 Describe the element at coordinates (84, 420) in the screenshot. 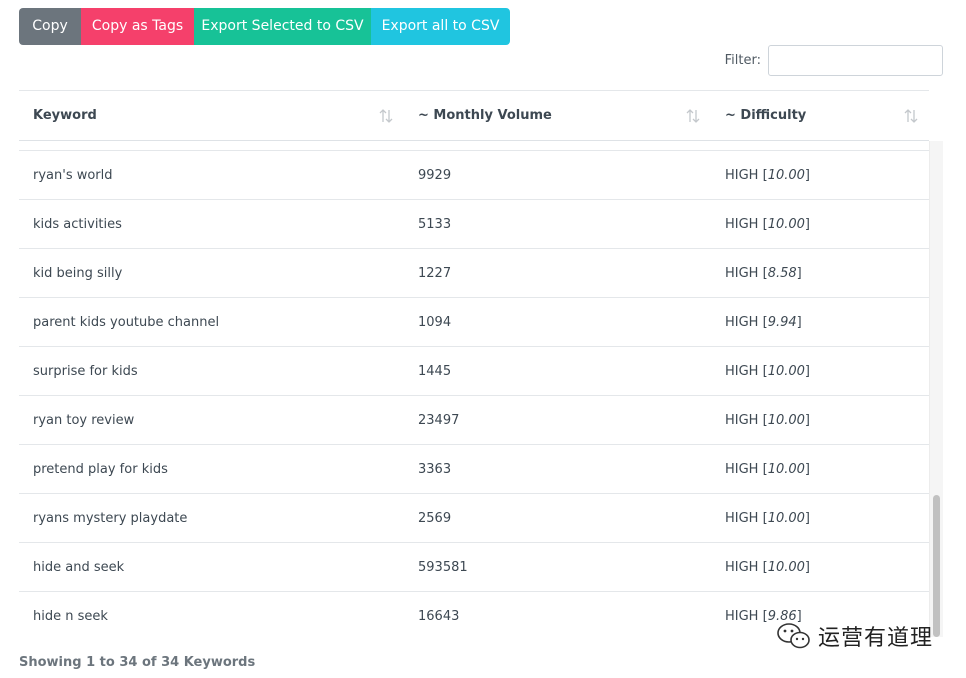

I see `keyword-cell: ryan toy review` at that location.